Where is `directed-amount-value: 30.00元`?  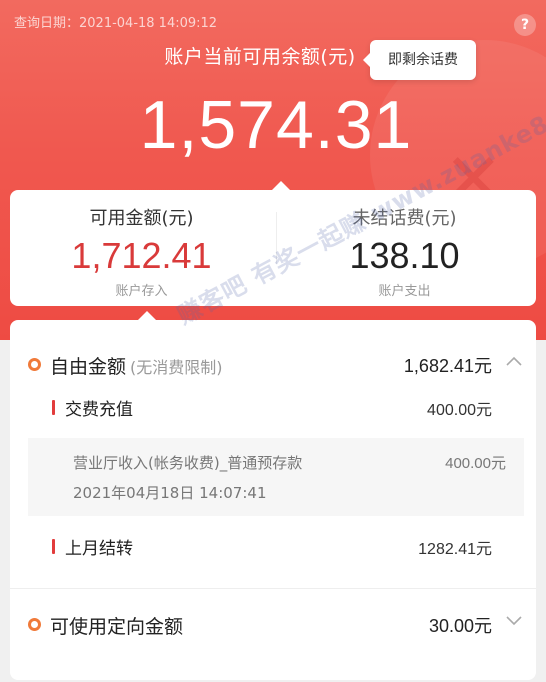 directed-amount-value: 30.00元 is located at coordinates (460, 626).